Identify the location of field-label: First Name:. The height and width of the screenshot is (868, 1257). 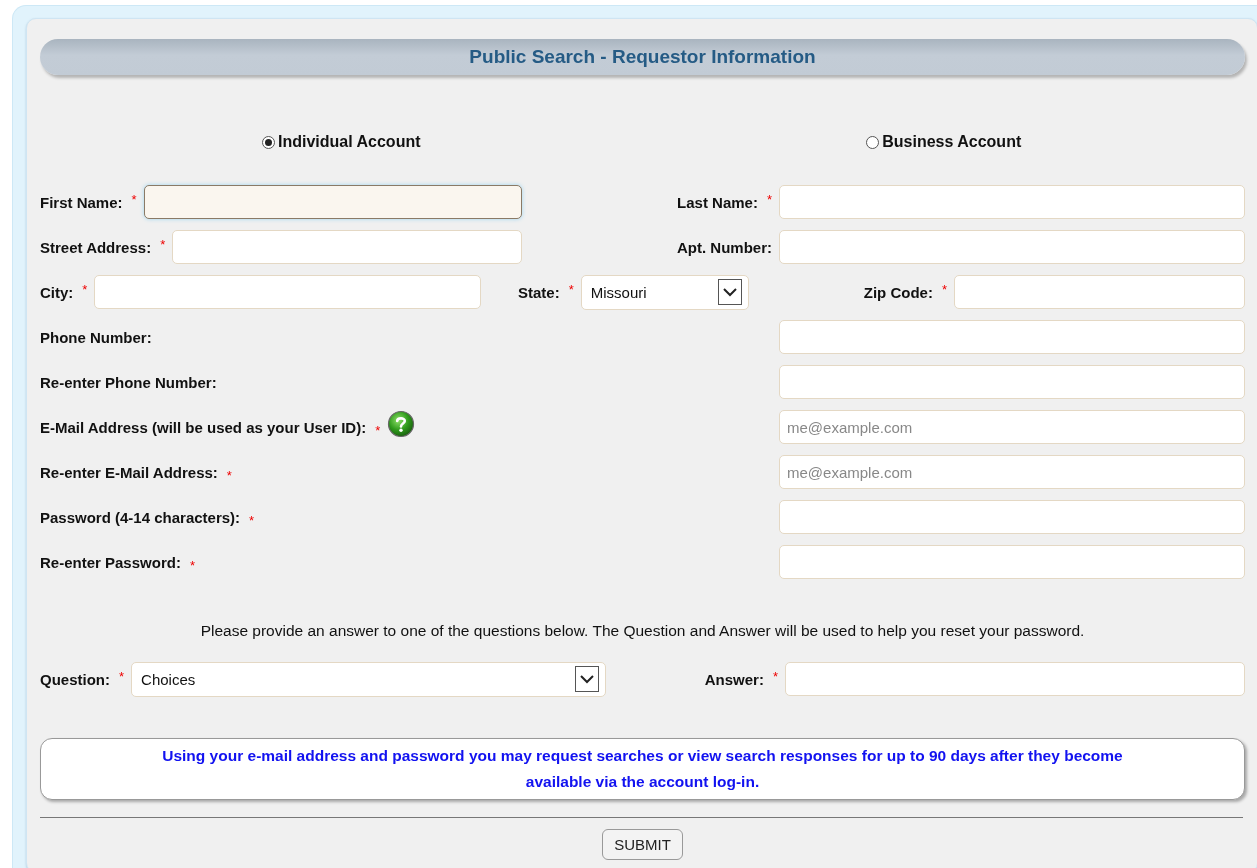
(81, 202).